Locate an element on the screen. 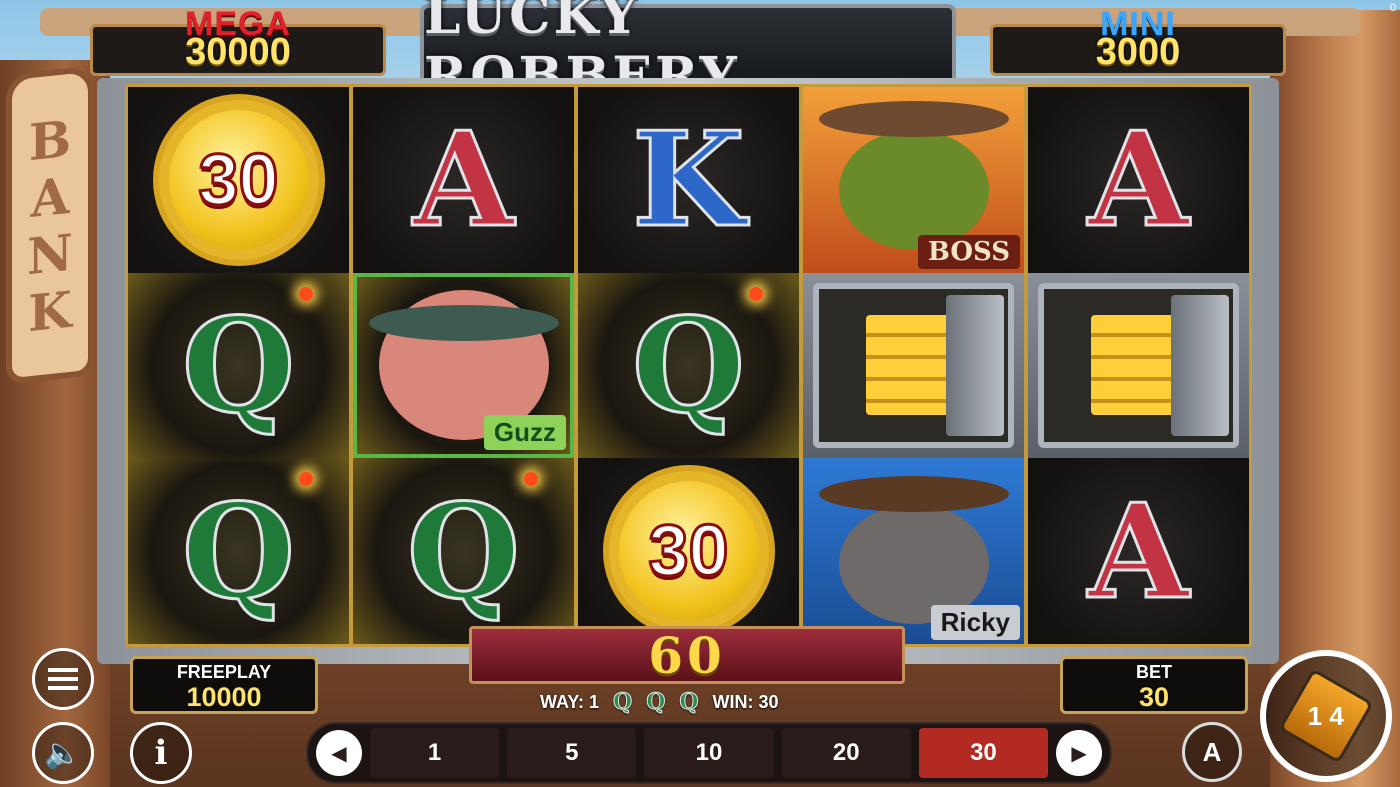 The image size is (1400, 787). bet-label: BET is located at coordinates (1154, 672).